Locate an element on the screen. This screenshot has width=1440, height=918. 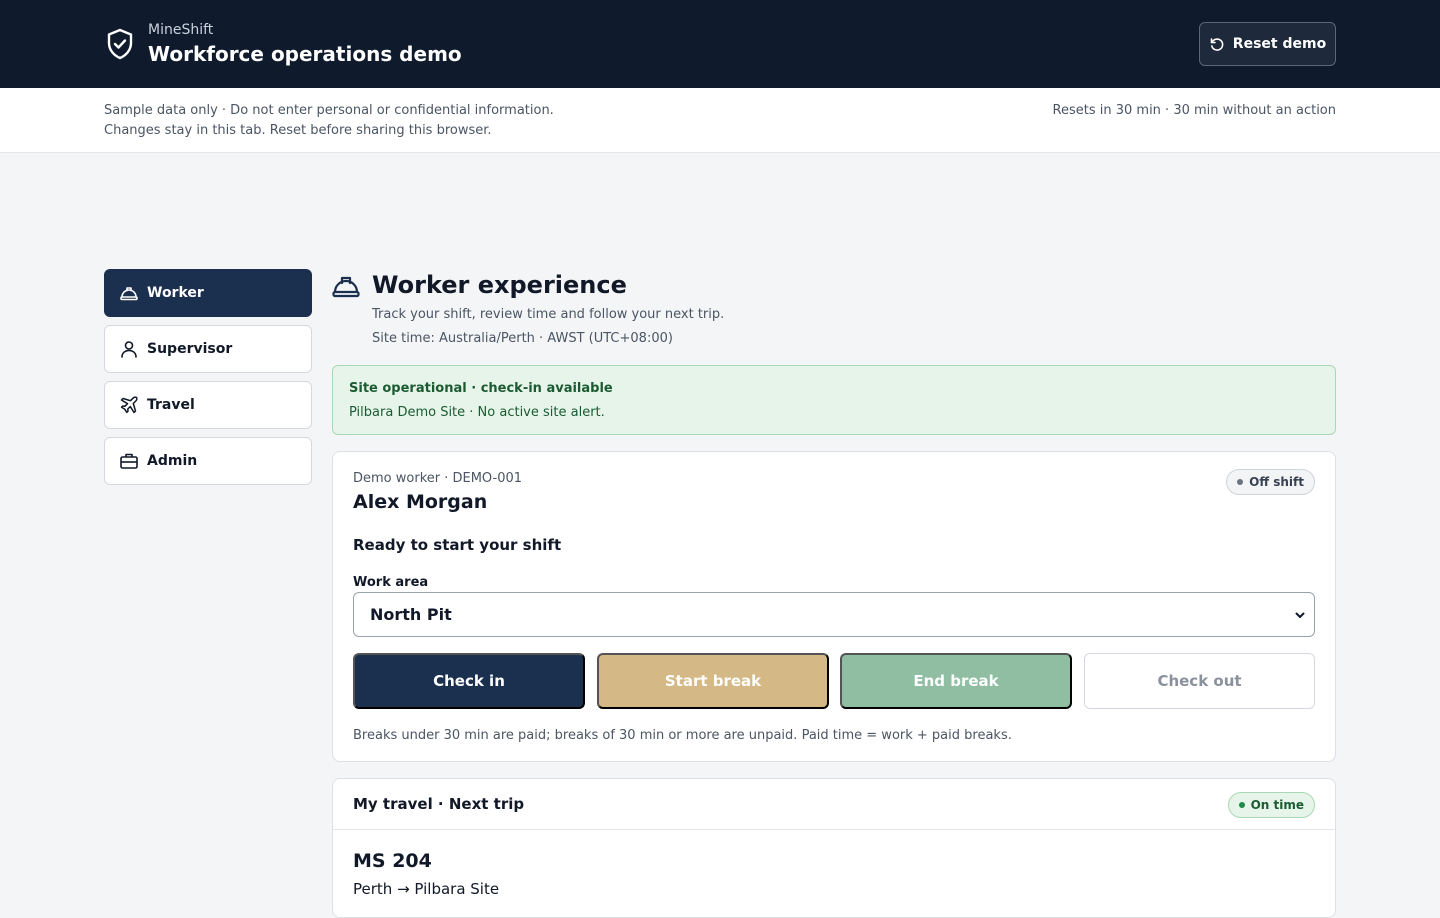
check-in-button: Check in is located at coordinates (469, 681).